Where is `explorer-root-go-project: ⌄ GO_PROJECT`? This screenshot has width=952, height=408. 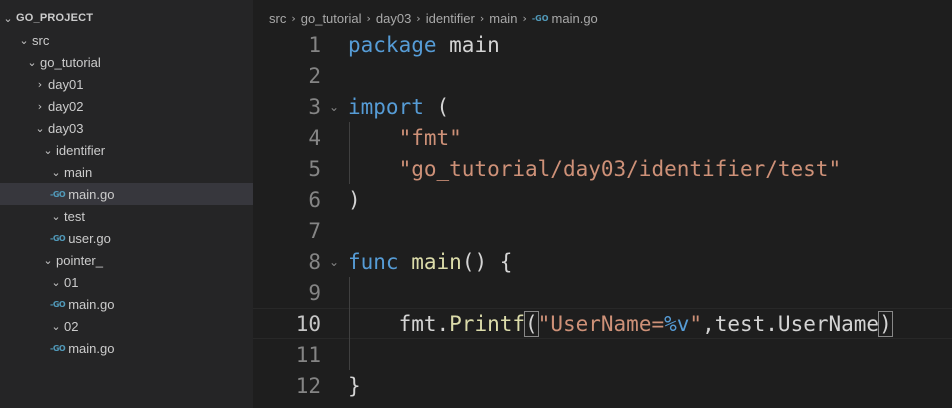
explorer-root-go-project: ⌄ GO_PROJECT is located at coordinates (126, 18).